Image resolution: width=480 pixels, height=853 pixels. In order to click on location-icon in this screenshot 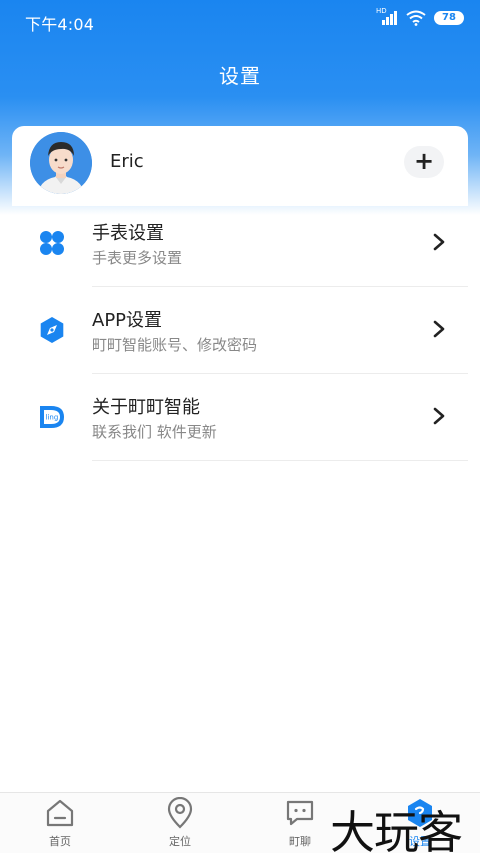, I will do `click(180, 813)`.